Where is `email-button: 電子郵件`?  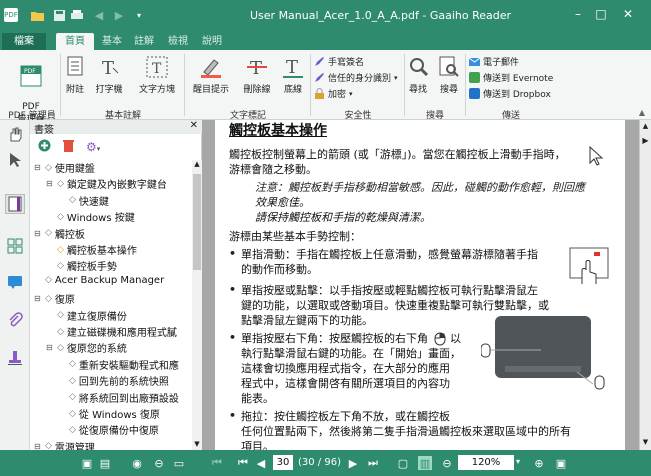 email-button: 電子郵件 is located at coordinates (494, 61).